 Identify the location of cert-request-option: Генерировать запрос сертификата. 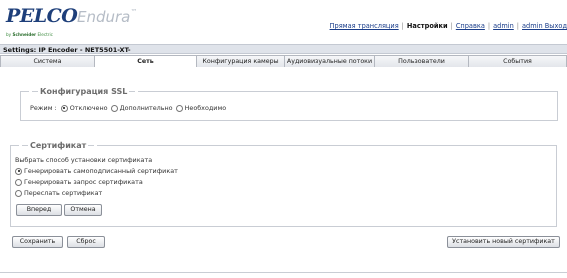
(79, 182).